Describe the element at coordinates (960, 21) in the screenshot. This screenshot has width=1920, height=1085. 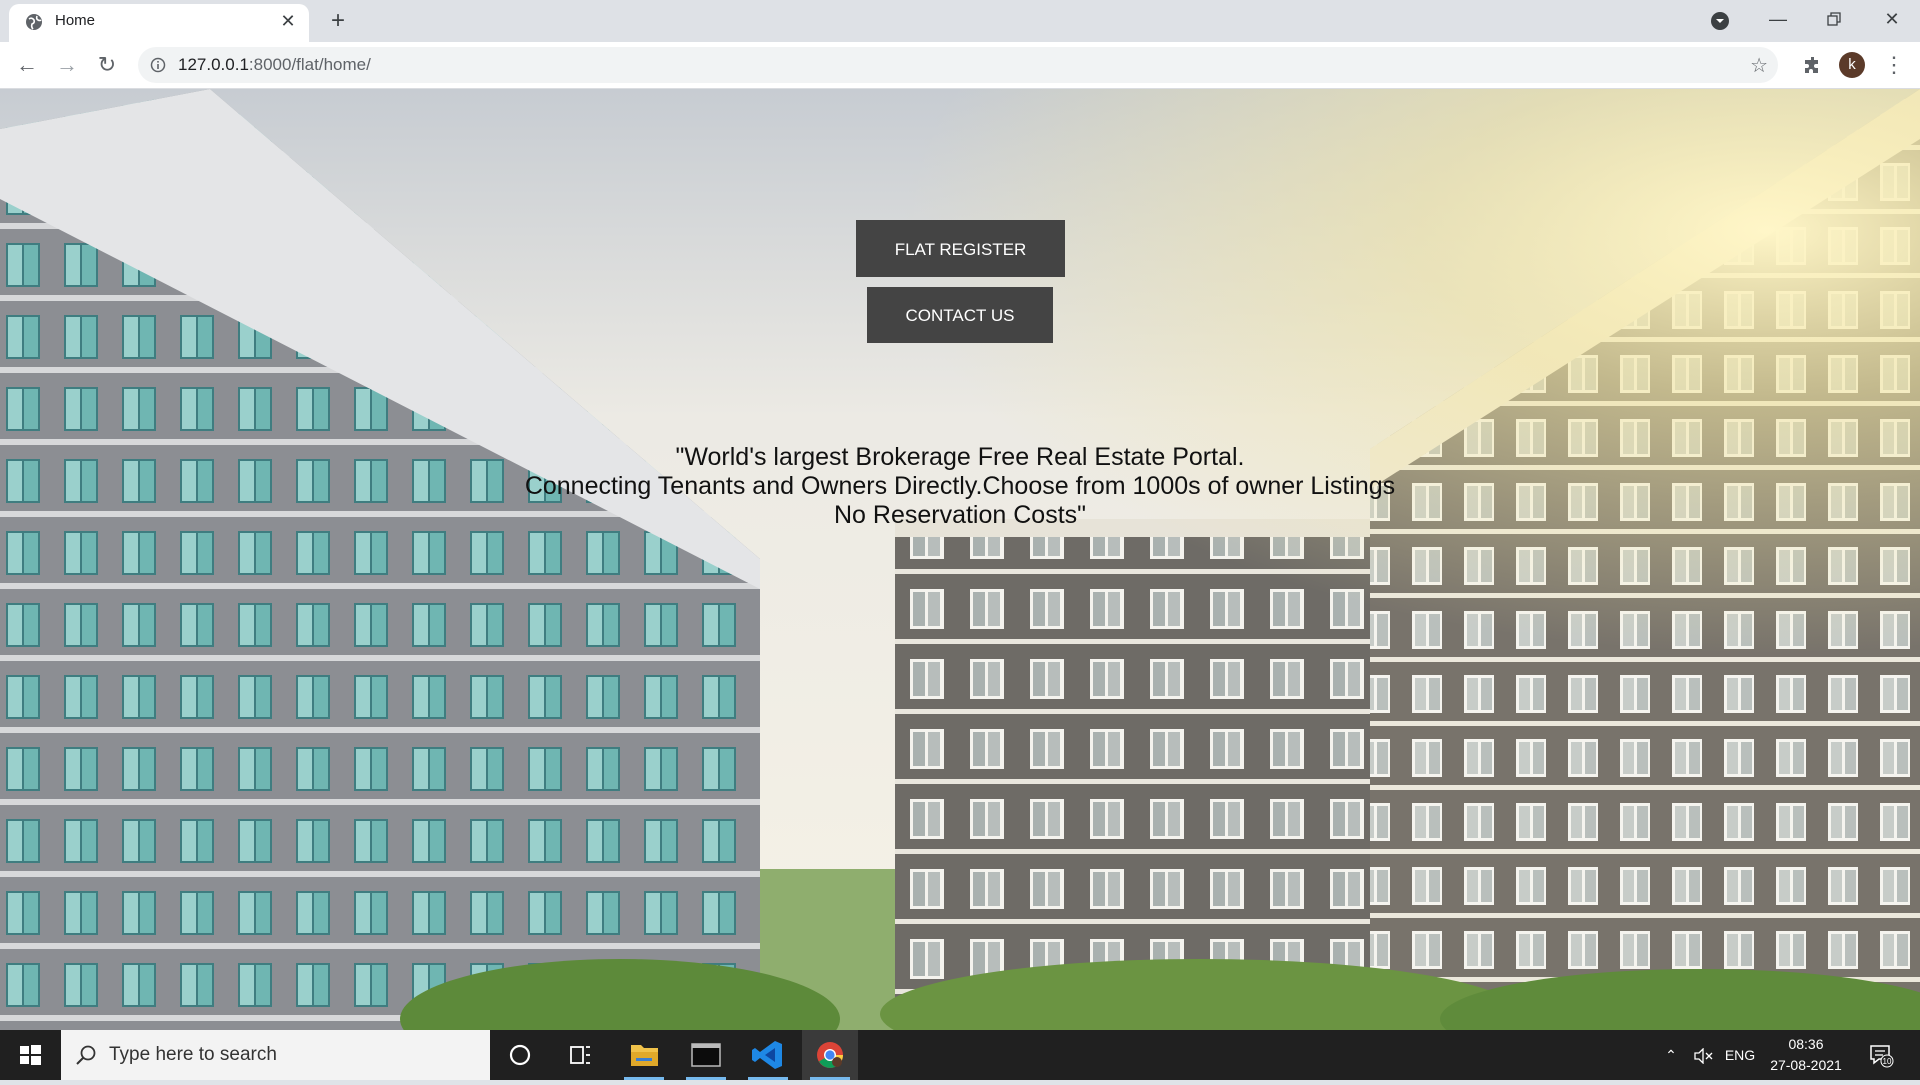
I see `browser-tab-strip: Home ✕ + — ✕` at that location.